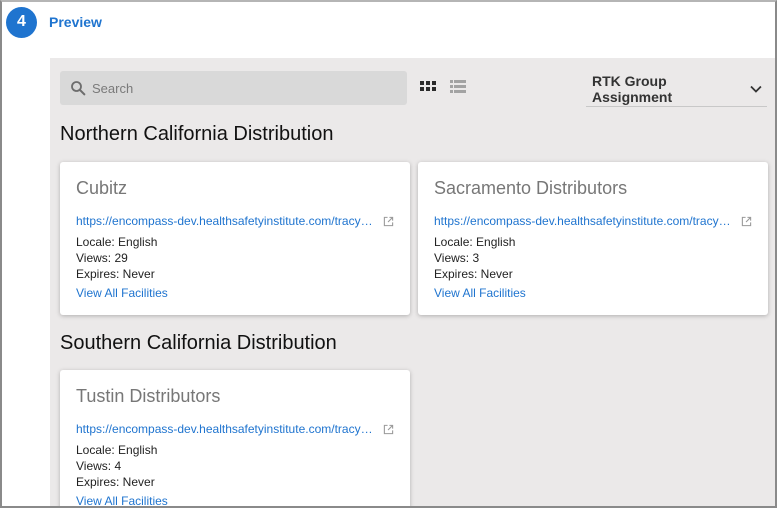  I want to click on step-header: 4 Preview, so click(54, 22).